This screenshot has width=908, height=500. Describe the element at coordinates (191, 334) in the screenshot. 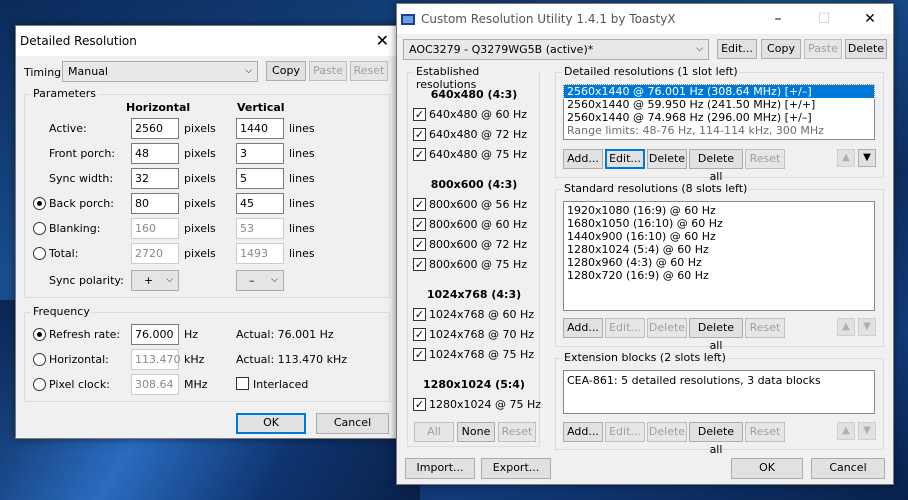

I see `refresh-unit: Hz` at that location.